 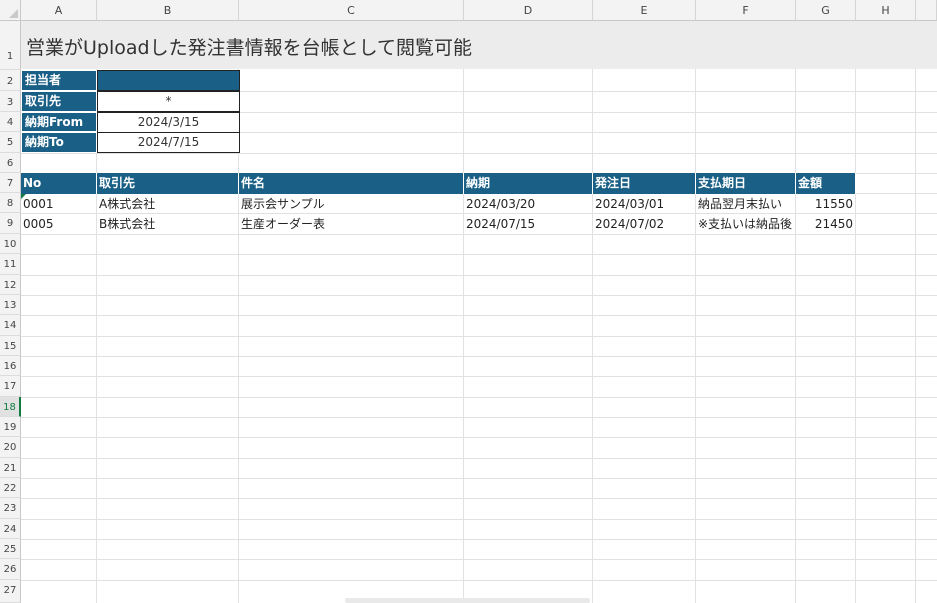 I want to click on table-cell-no: 0005, so click(x=59, y=224).